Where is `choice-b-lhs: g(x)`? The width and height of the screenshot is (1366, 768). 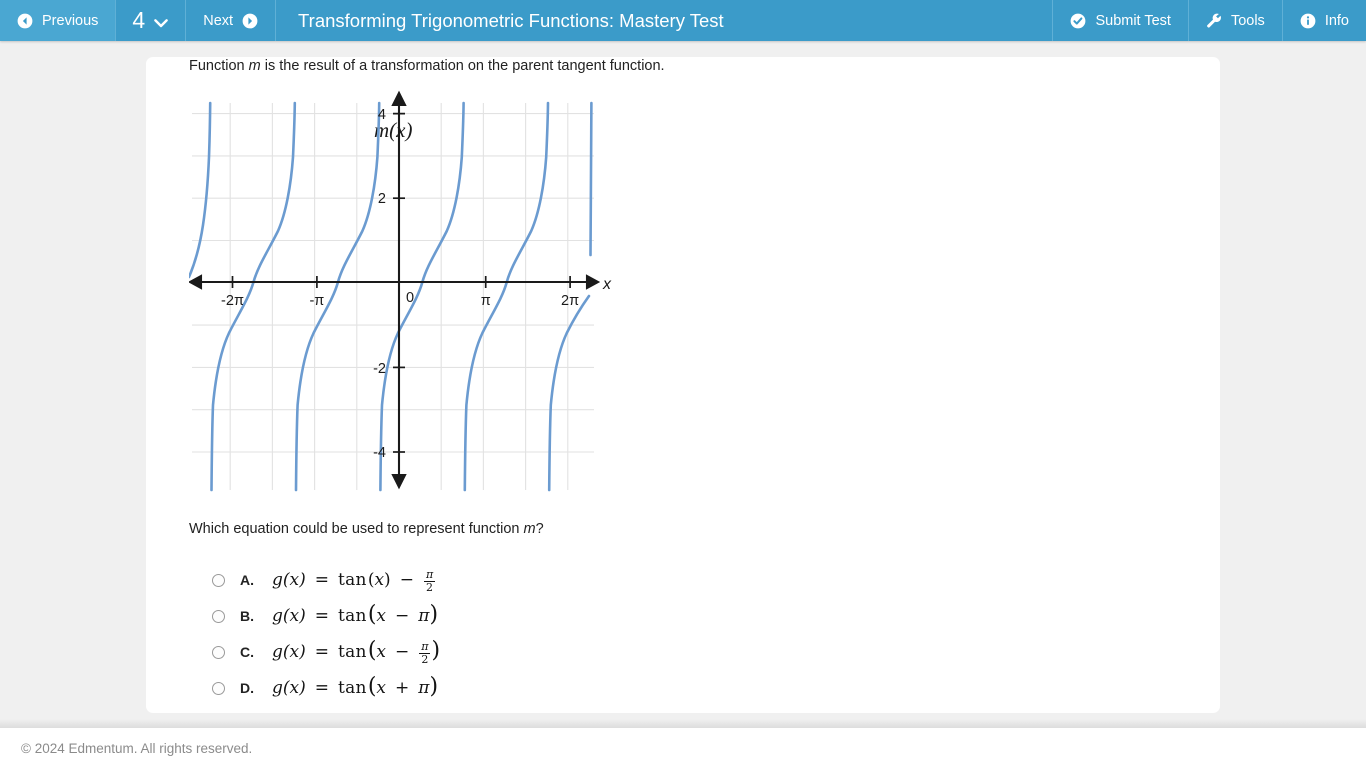 choice-b-lhs: g(x) is located at coordinates (289, 616).